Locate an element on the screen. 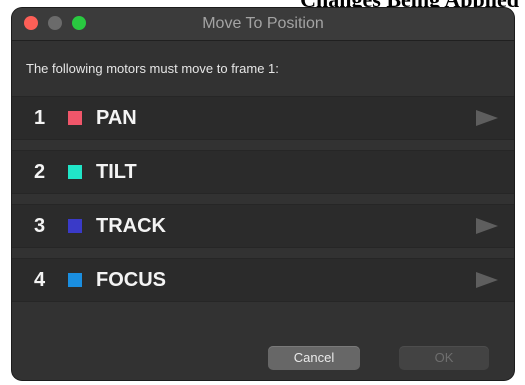  motor-row-tilt: 2 TILT is located at coordinates (263, 172).